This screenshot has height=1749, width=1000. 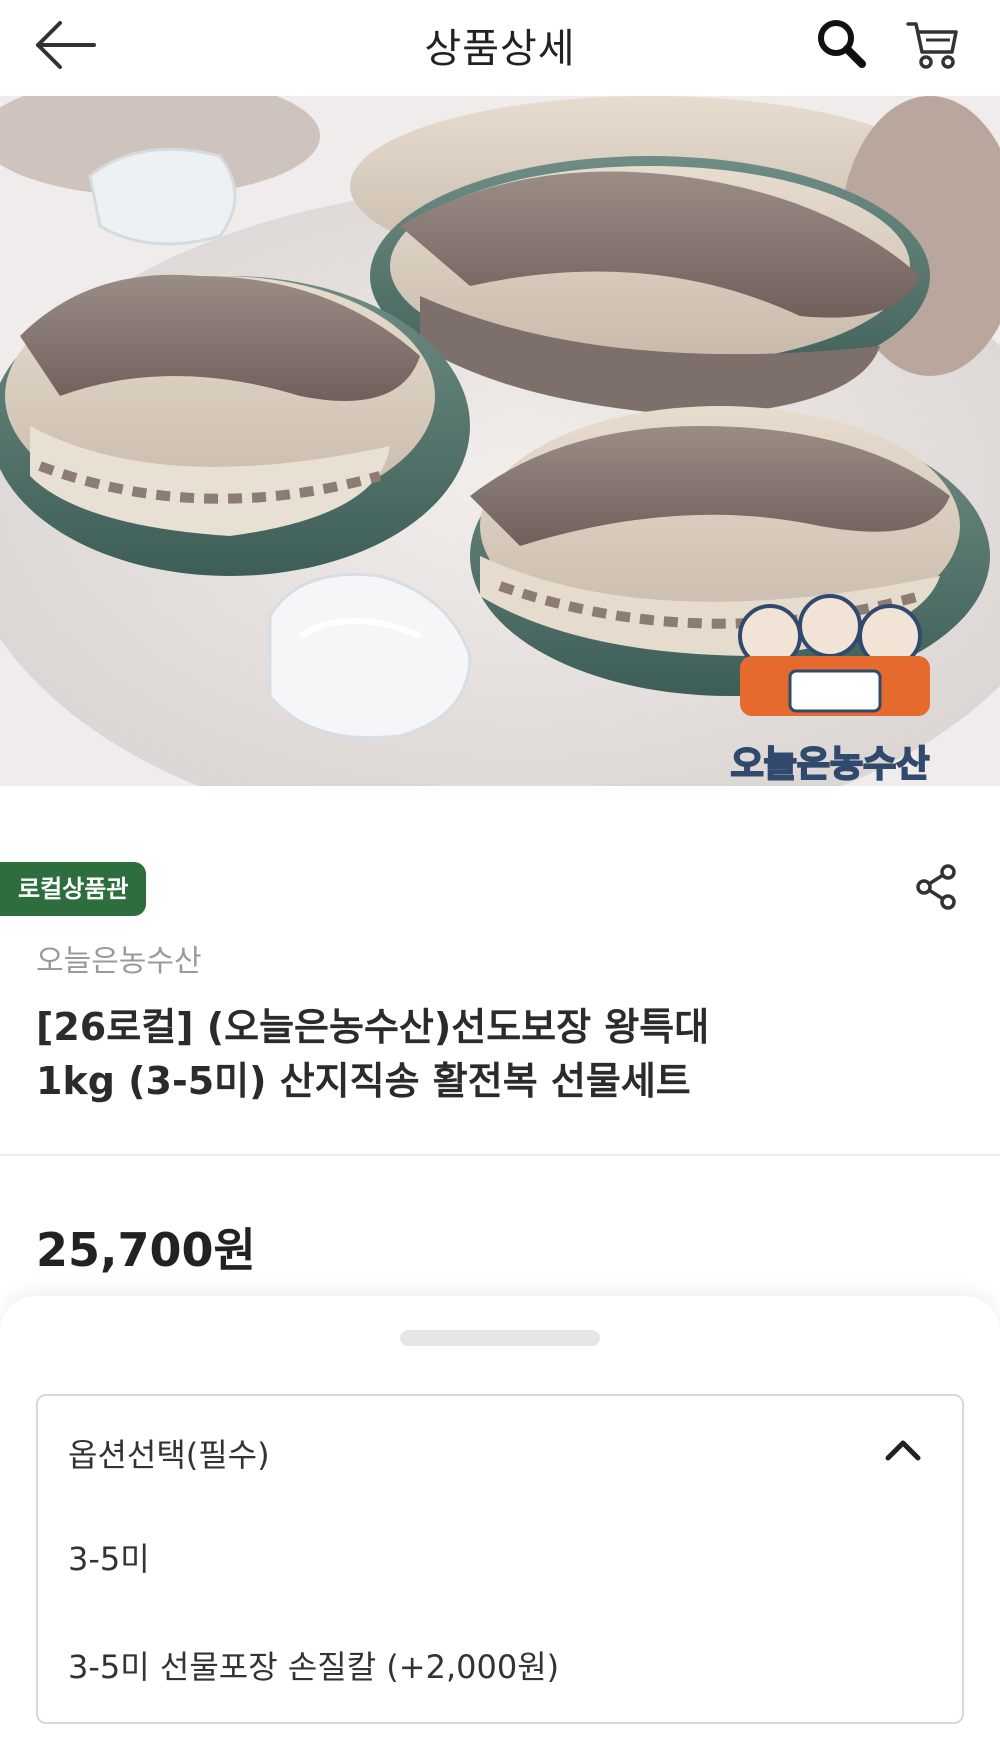 What do you see at coordinates (373, 1027) in the screenshot?
I see `product-name-line1: [26로컬] (오늘은농수산)선도보장 왕특대` at bounding box center [373, 1027].